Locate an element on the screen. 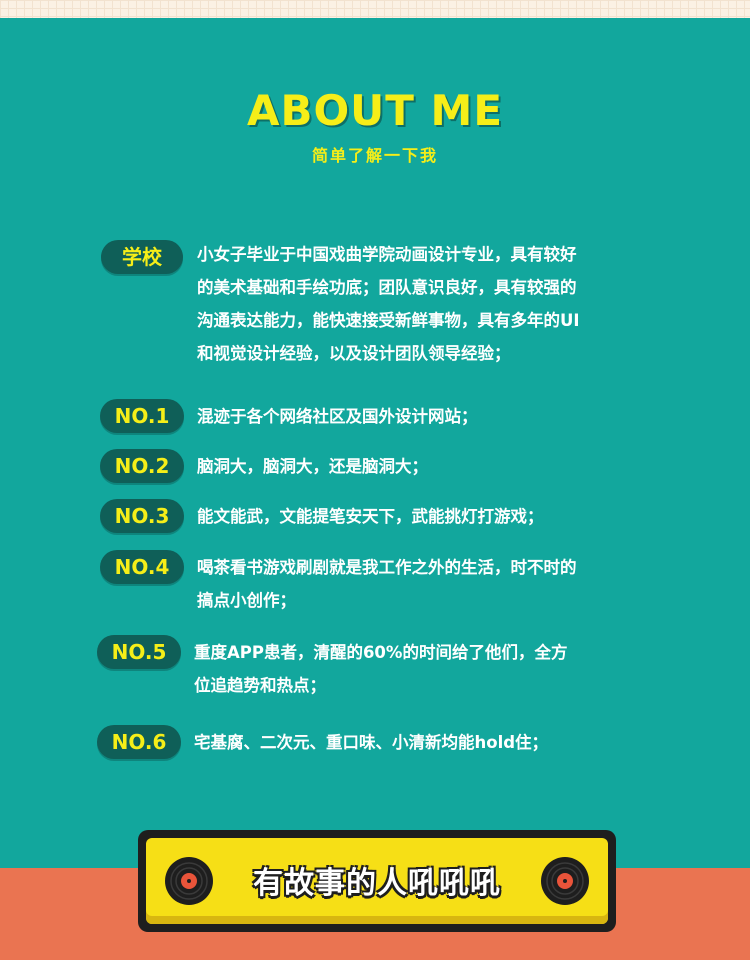 The height and width of the screenshot is (960, 750). description-line: 脑洞大，脑洞大，还是脑洞大； is located at coordinates (312, 466).